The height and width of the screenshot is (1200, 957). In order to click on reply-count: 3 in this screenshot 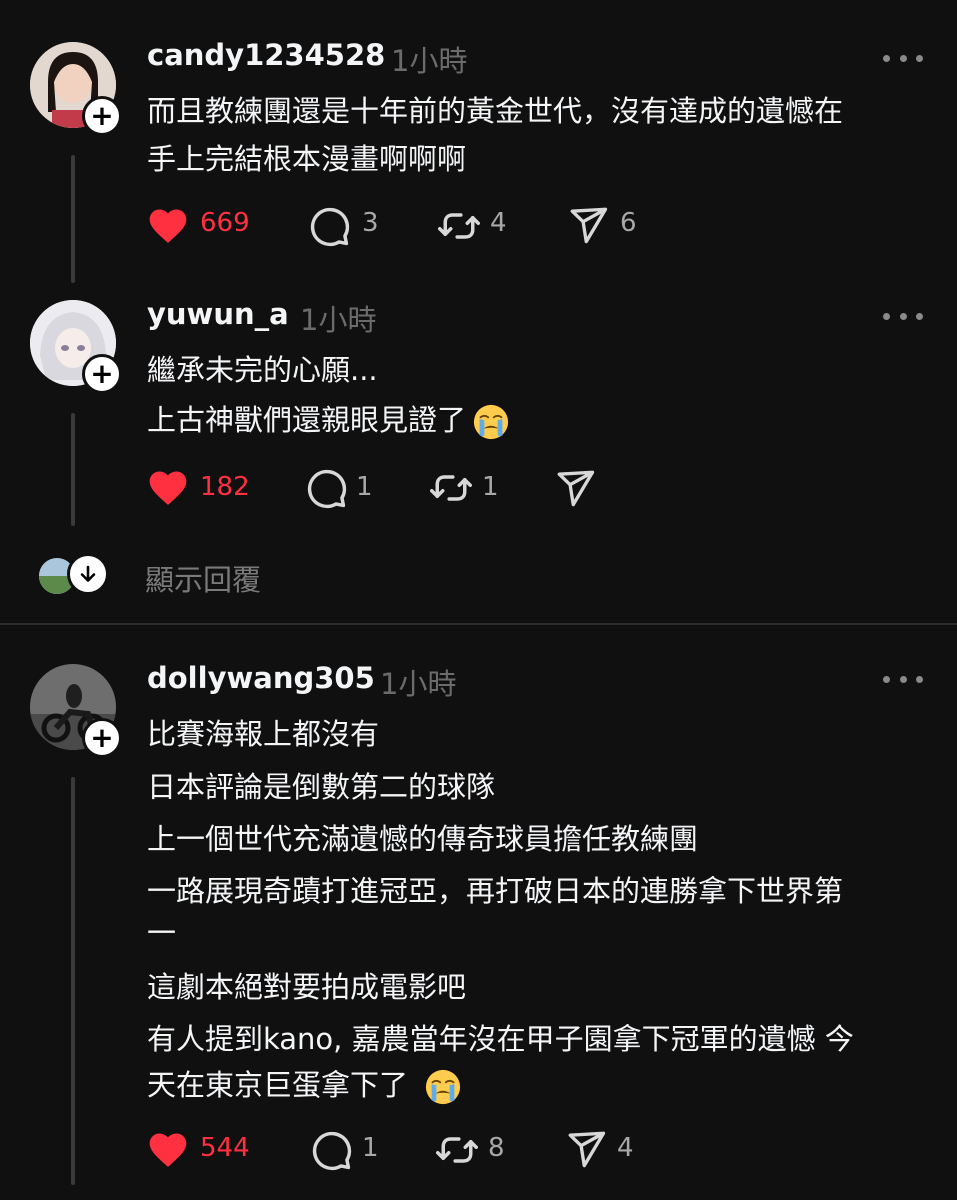, I will do `click(370, 223)`.